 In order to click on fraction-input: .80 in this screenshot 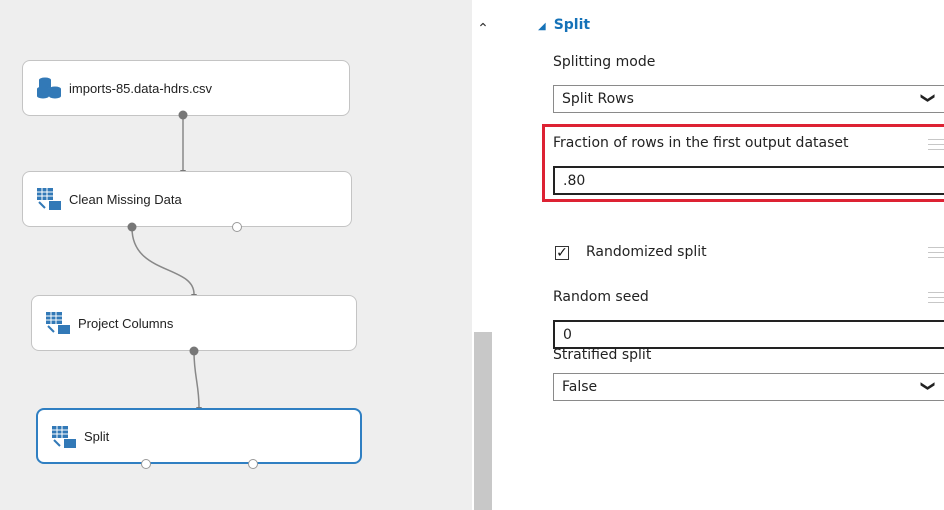, I will do `click(748, 180)`.